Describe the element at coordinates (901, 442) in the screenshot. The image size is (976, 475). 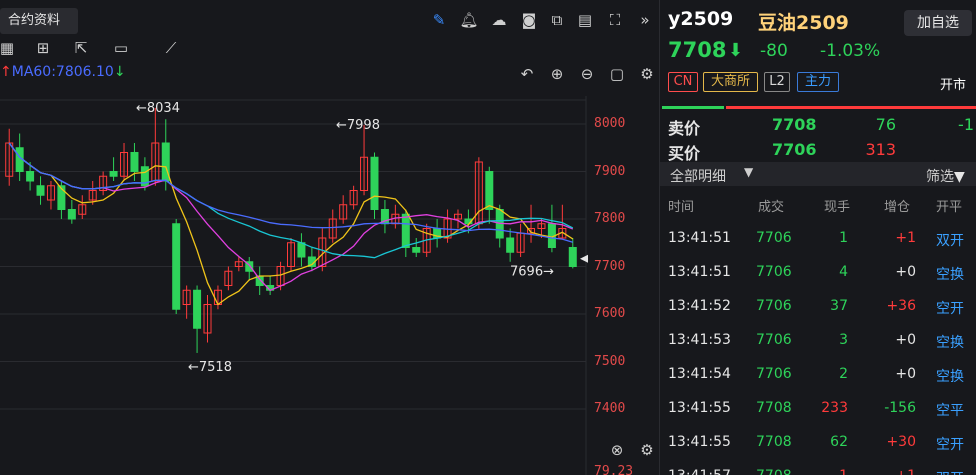
I see `tick-oi: +30` at that location.